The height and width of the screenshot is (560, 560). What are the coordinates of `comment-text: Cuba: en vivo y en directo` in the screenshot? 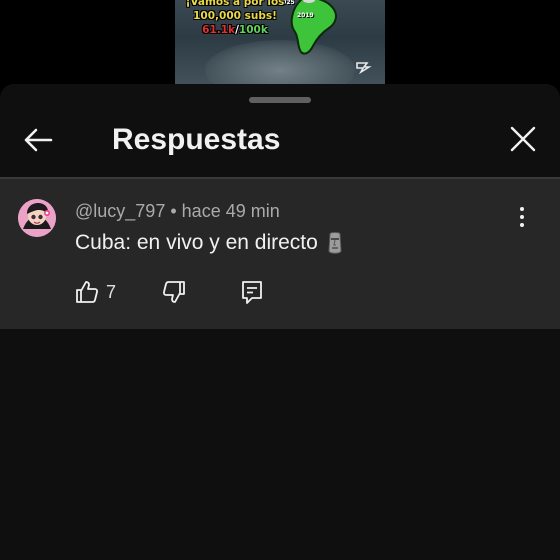 It's located at (209, 243).